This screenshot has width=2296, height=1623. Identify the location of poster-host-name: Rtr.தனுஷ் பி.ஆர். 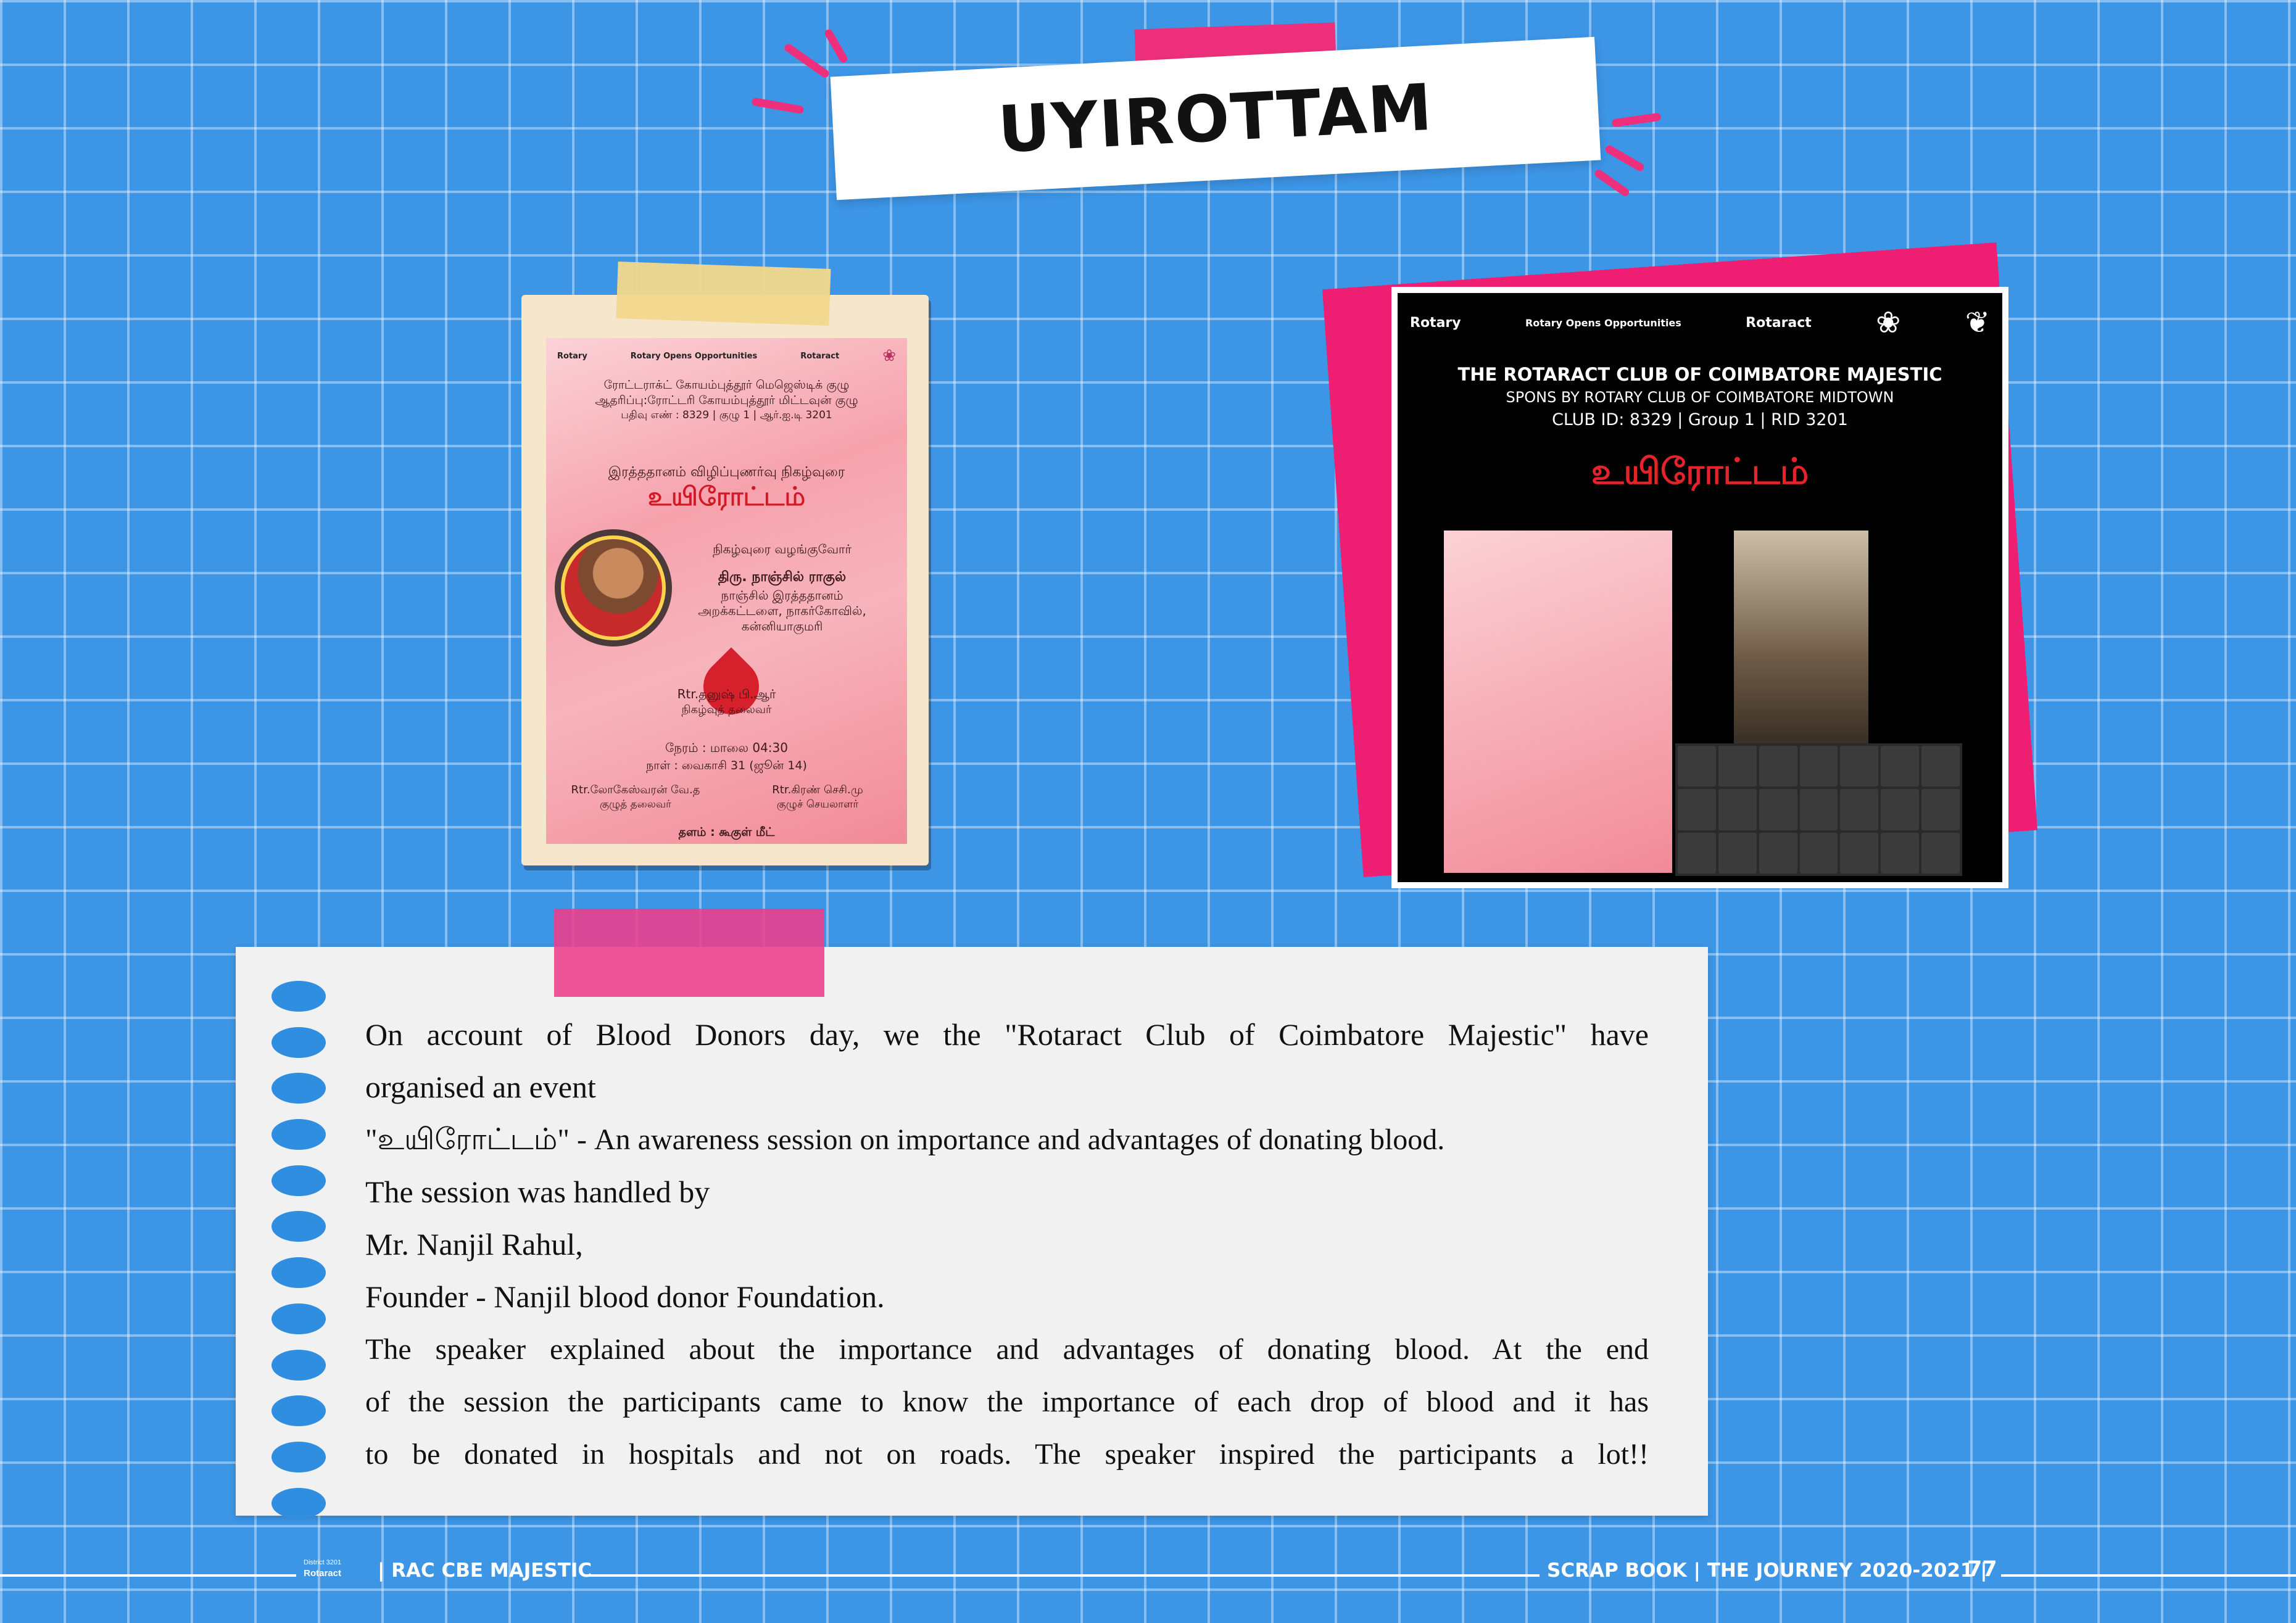
(726, 694).